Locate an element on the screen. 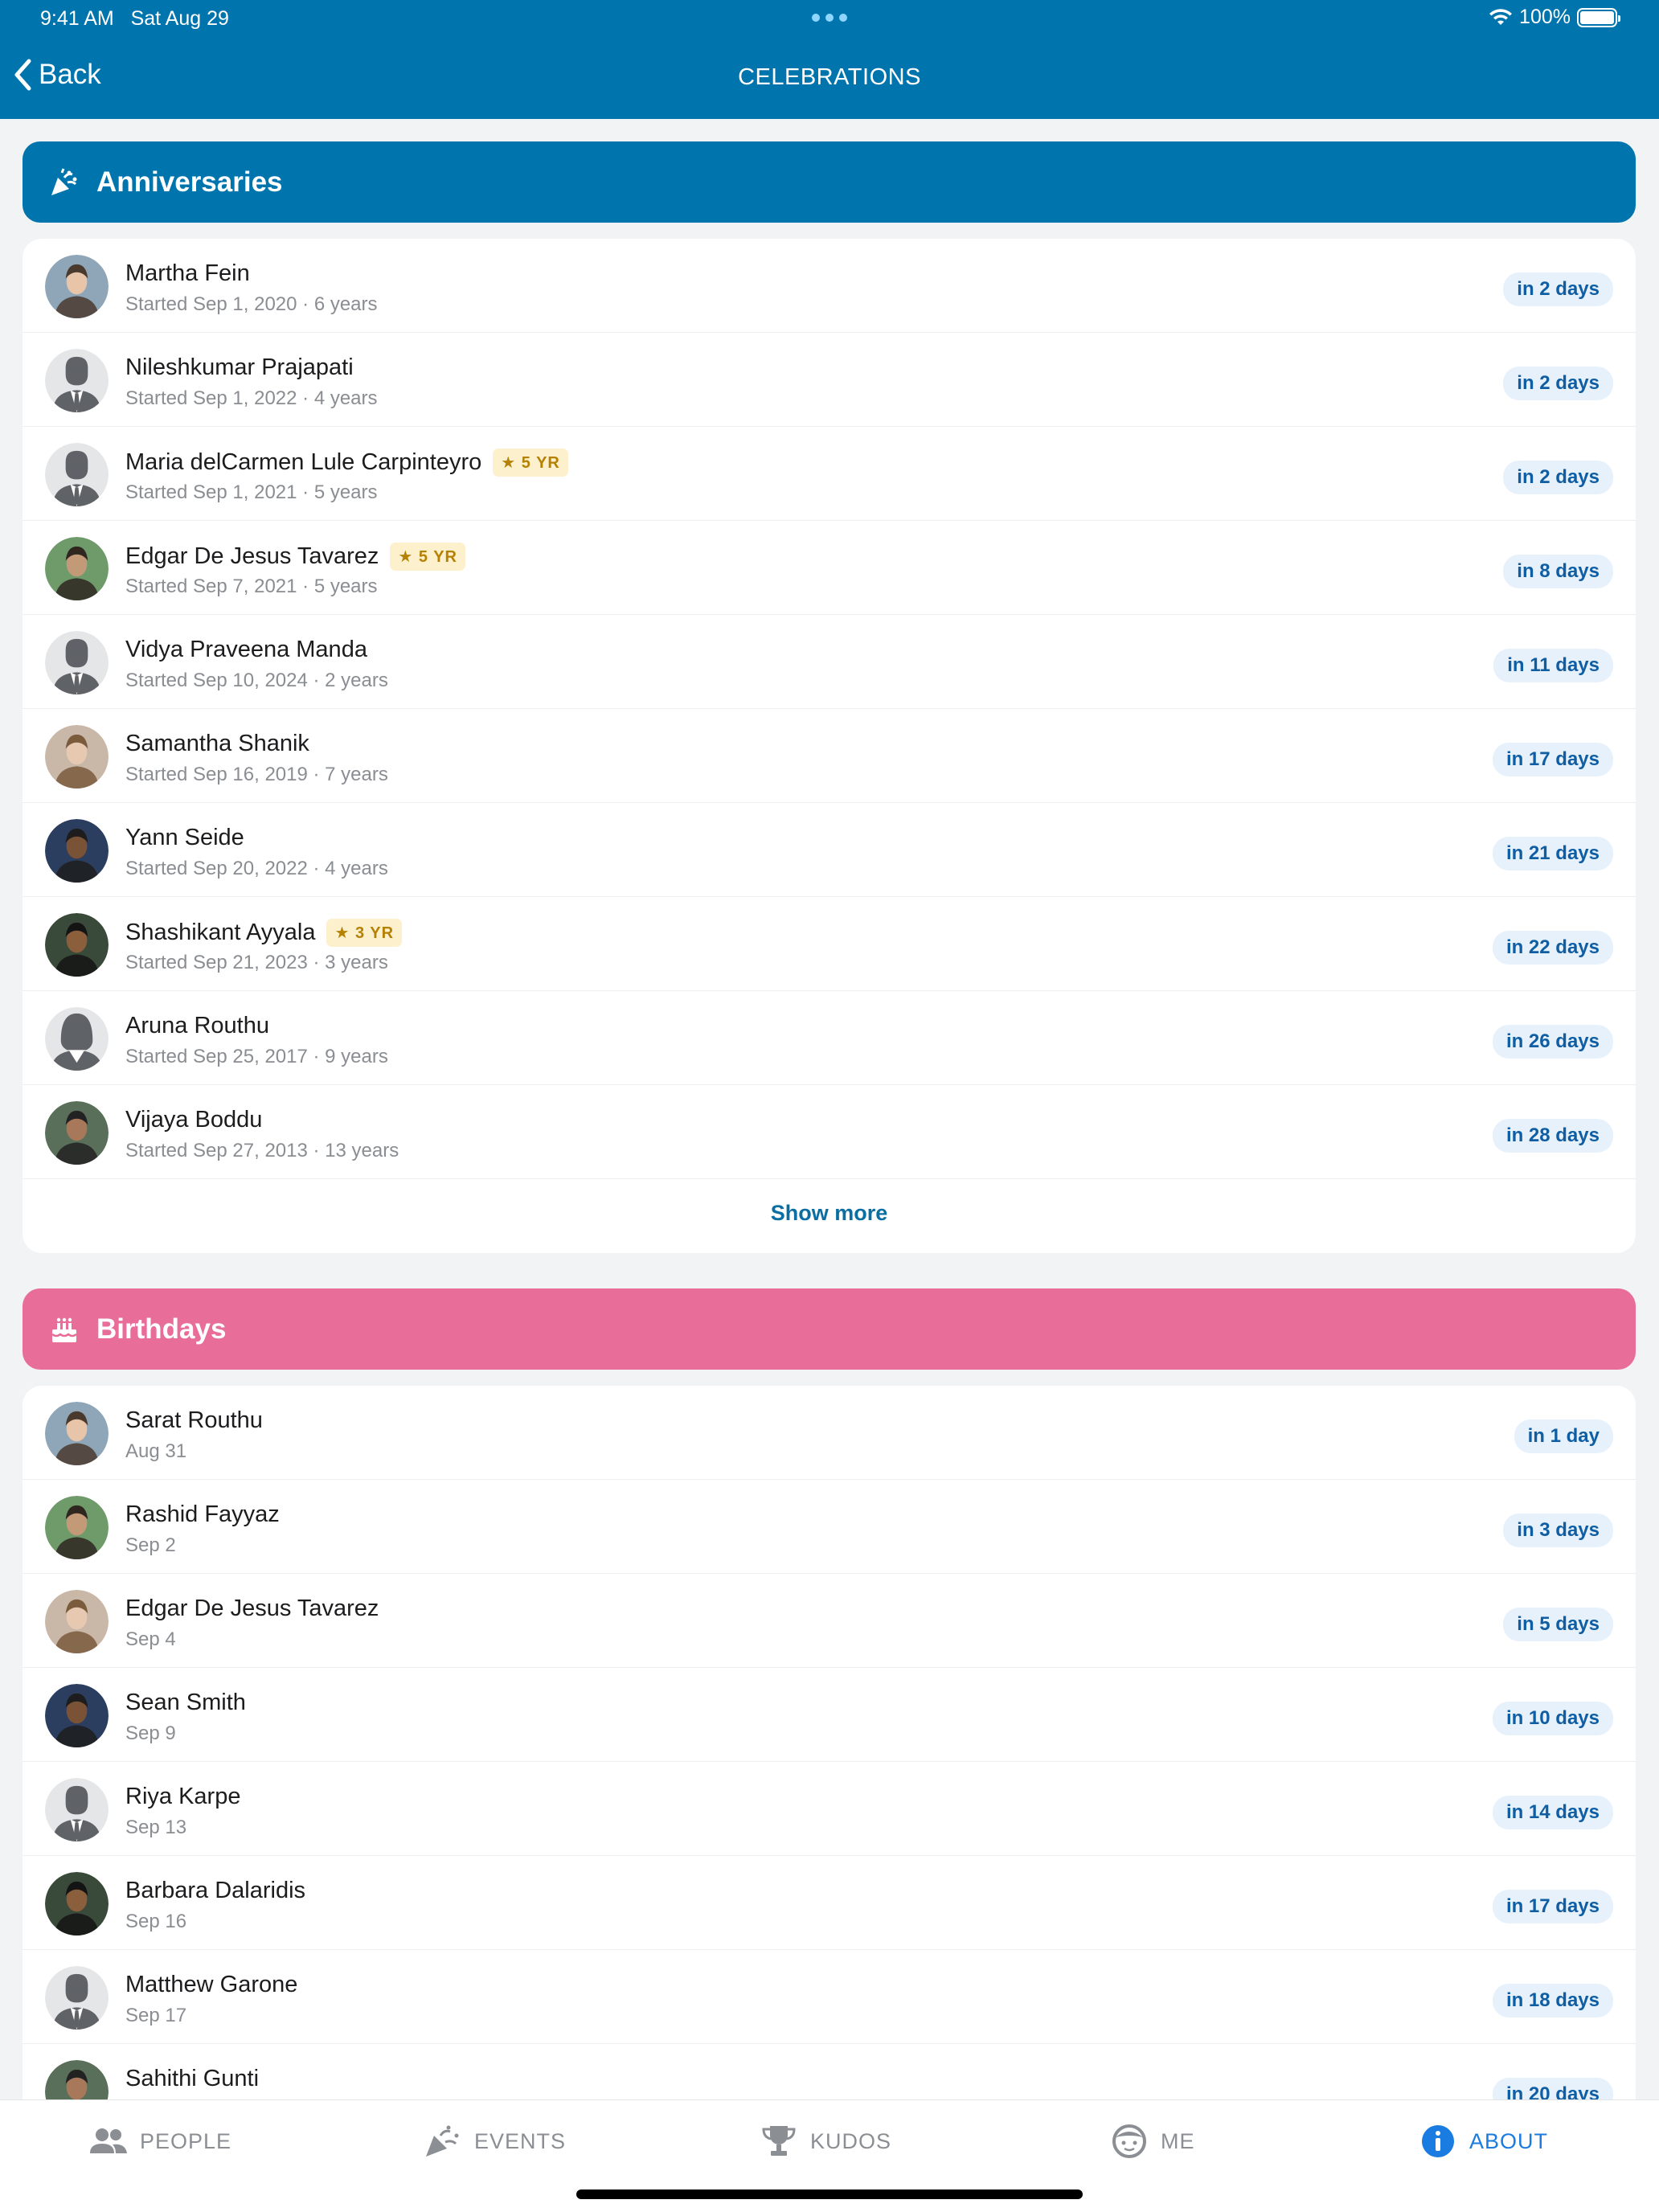 The width and height of the screenshot is (1659, 2212). person-name: Maria delCarmen Lule Carpinteyro is located at coordinates (303, 462).